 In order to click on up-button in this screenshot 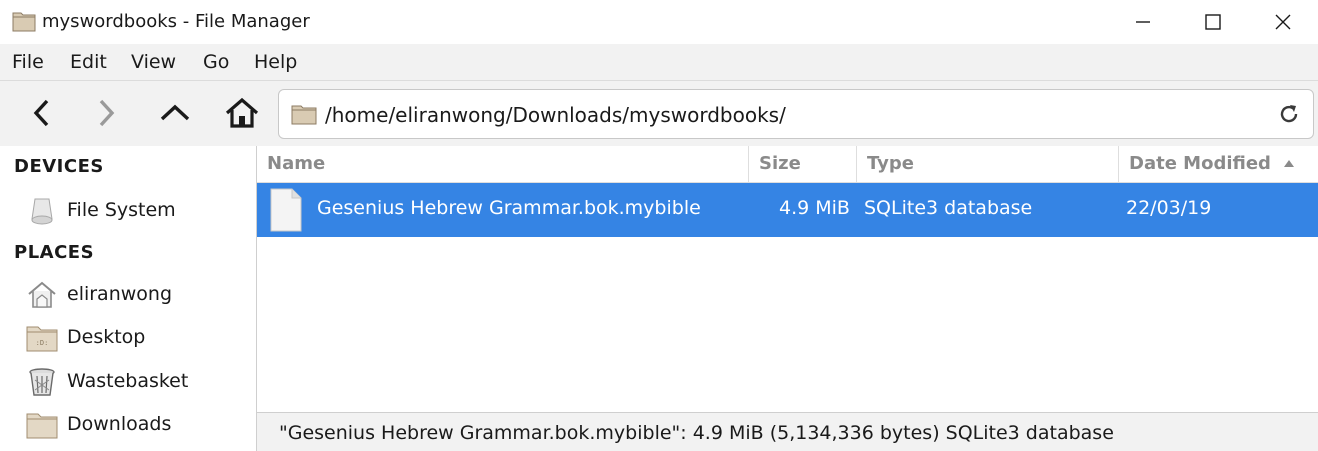, I will do `click(175, 113)`.